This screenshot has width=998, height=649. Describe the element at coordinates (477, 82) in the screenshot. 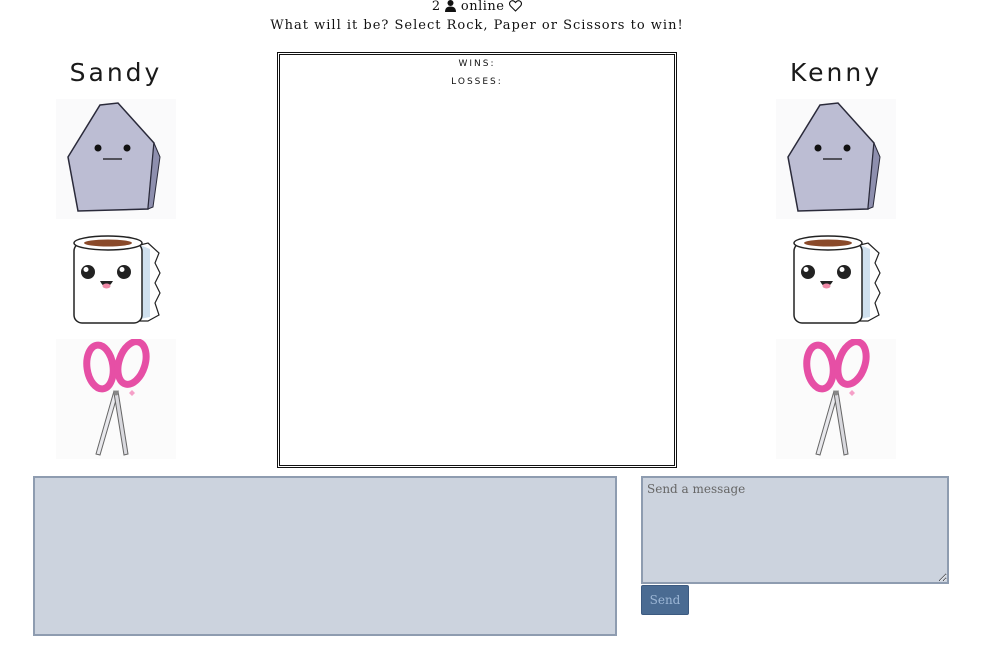

I see `losses-label: LOSSES:` at that location.